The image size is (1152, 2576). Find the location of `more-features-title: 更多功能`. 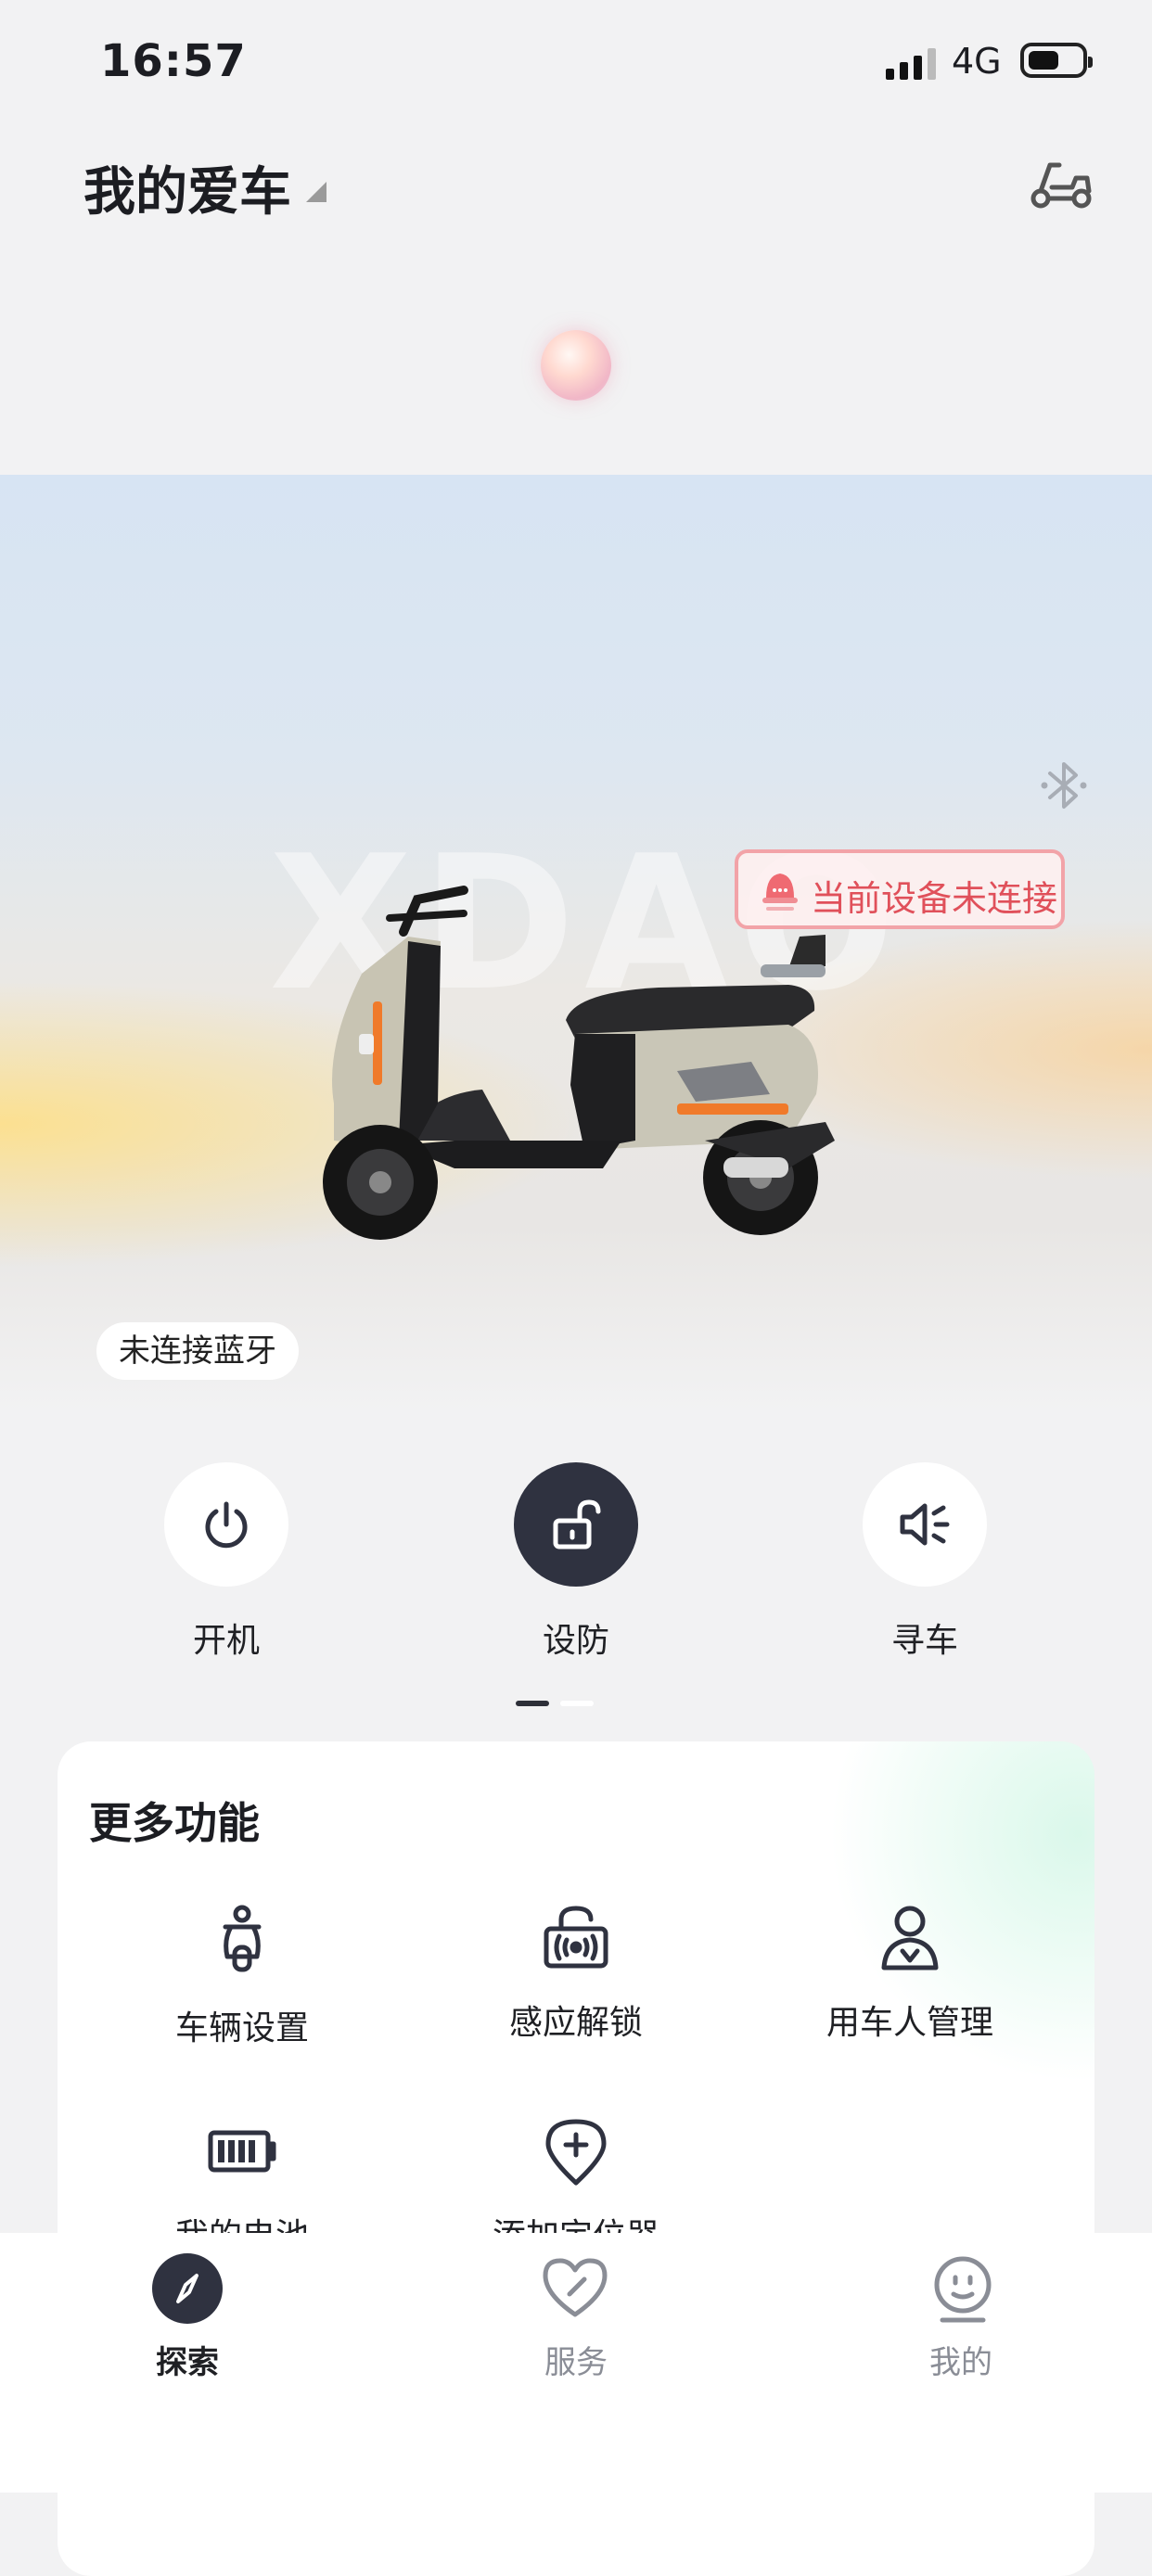

more-features-title: 更多功能 is located at coordinates (174, 1823).